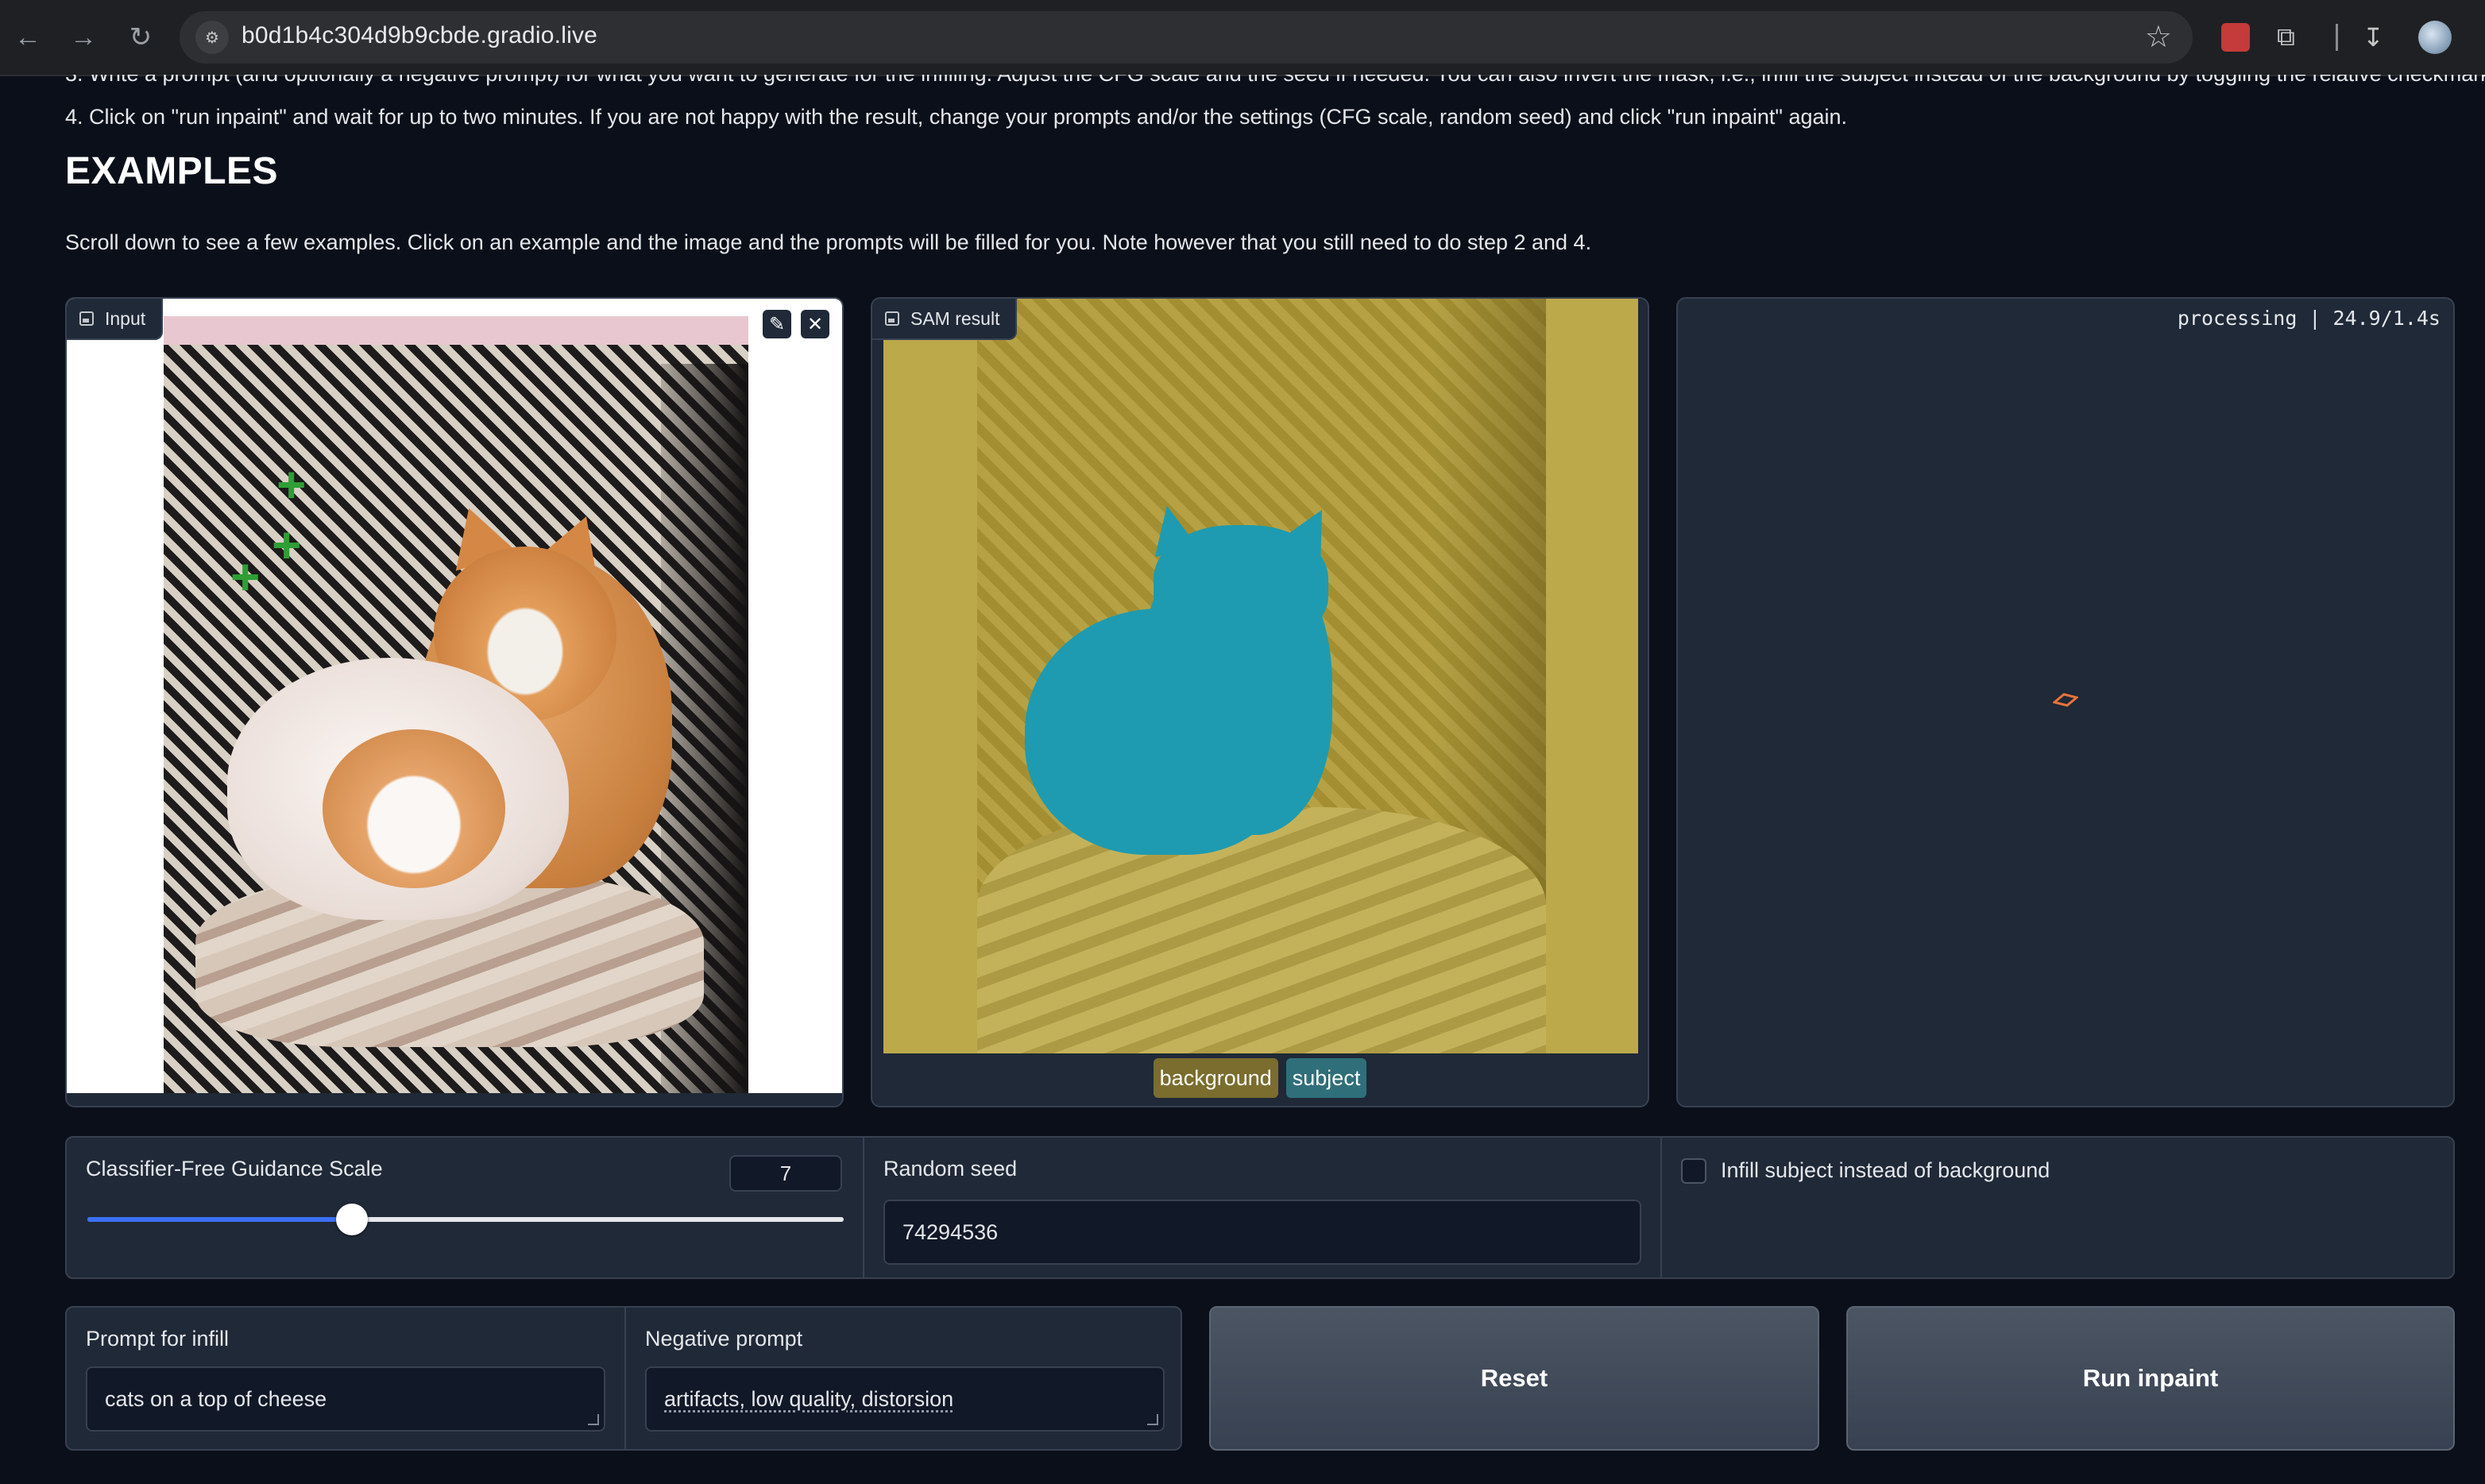 The image size is (2485, 1484). I want to click on toolbar-separator, so click(2337, 37).